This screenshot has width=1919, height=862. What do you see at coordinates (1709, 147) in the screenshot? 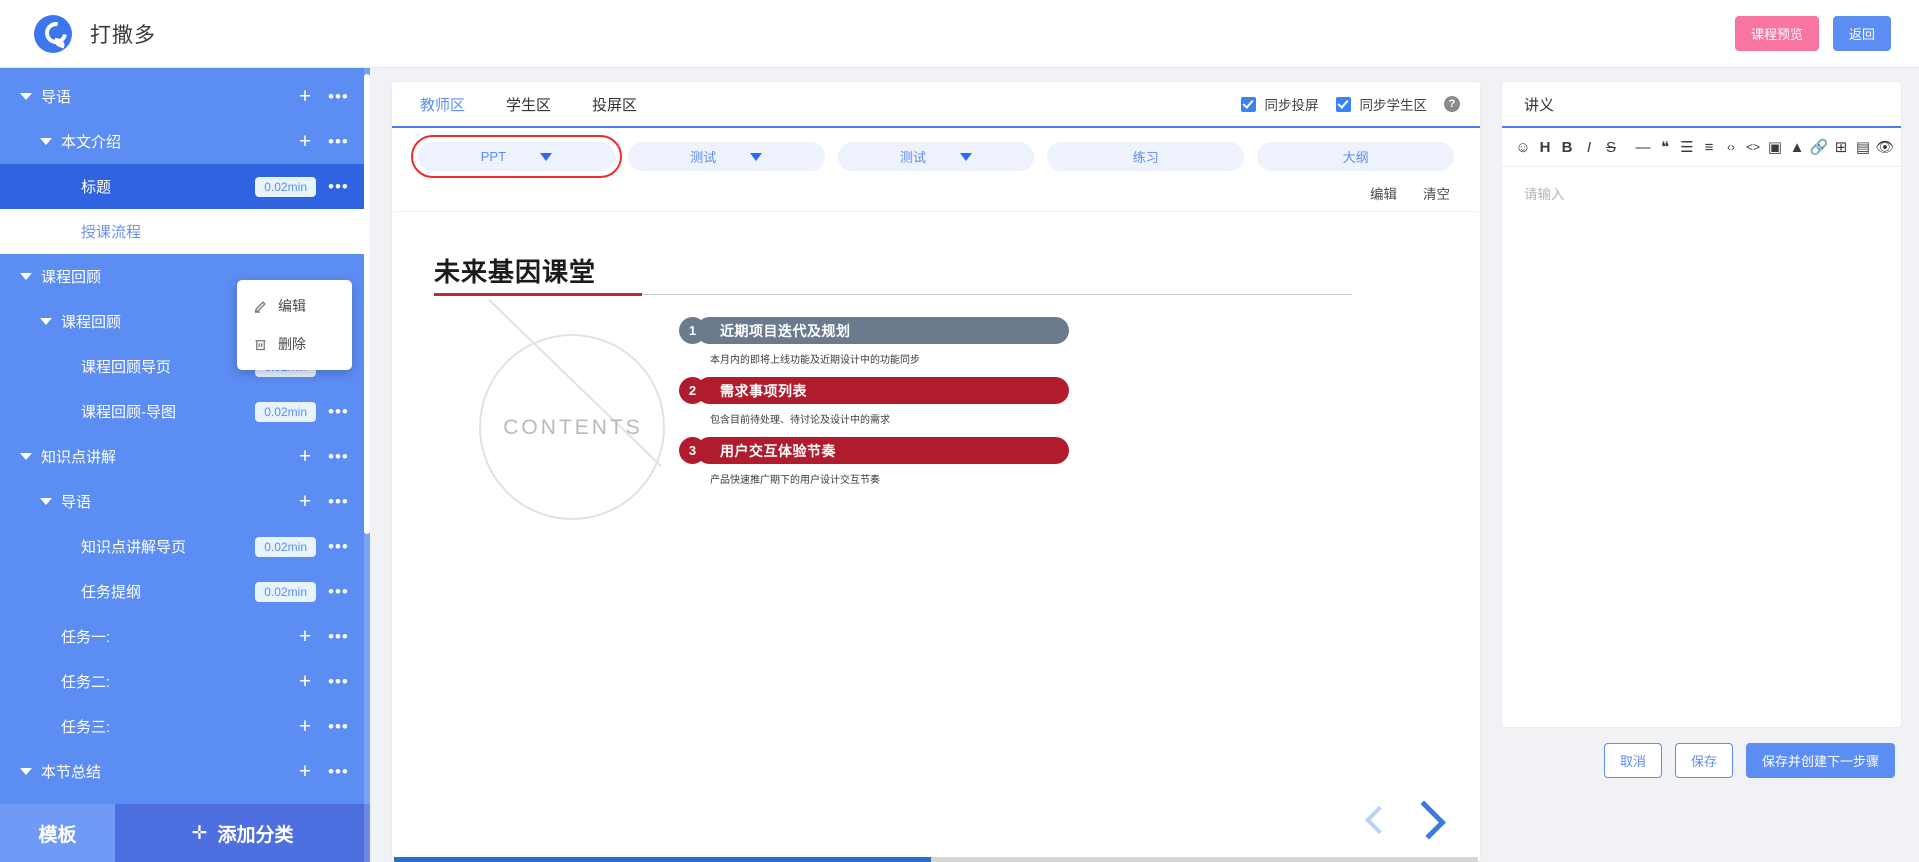
I see `numbered-list-icon: ≡` at bounding box center [1709, 147].